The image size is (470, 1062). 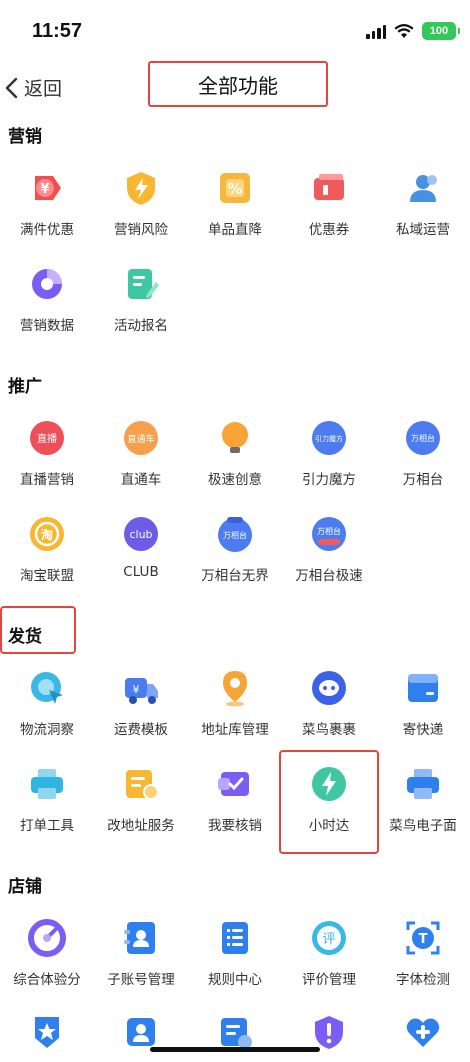 What do you see at coordinates (235, 688) in the screenshot?
I see `location-pin-icon` at bounding box center [235, 688].